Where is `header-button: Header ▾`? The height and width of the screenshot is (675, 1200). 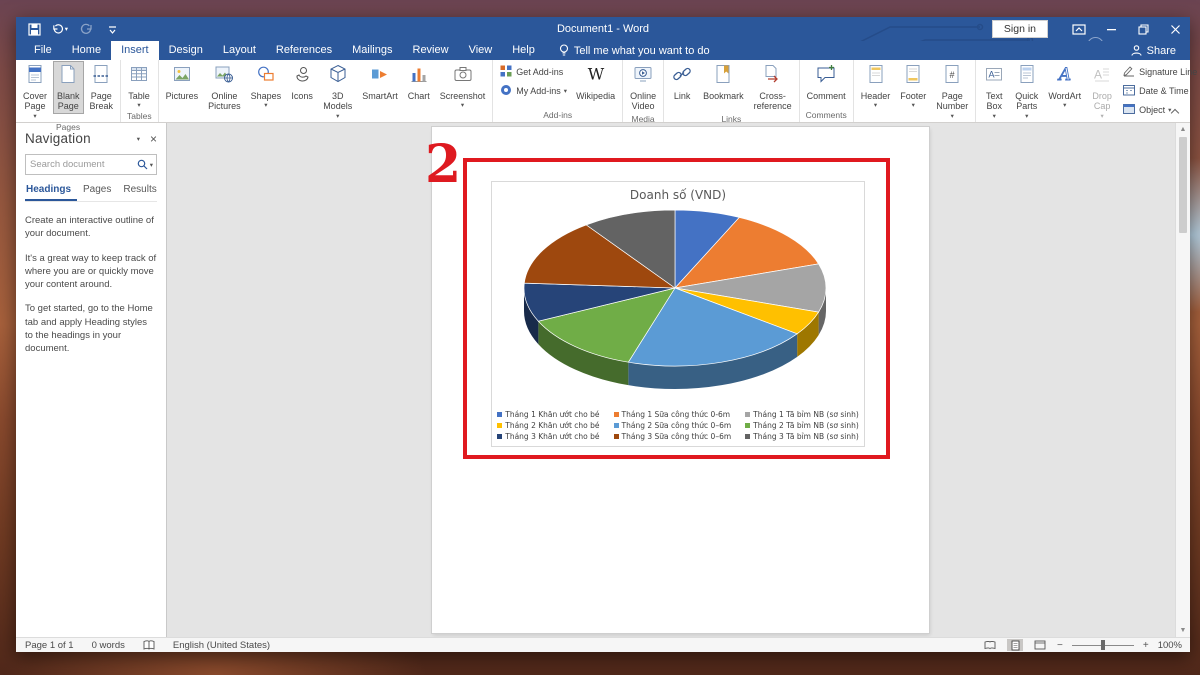
header-button: Header ▾ is located at coordinates (876, 86).